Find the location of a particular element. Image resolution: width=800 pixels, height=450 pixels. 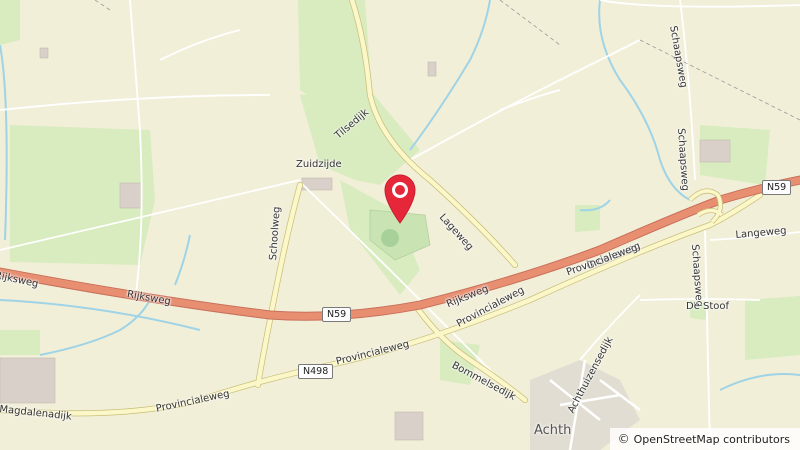

place-label-zuidzijde: Zuidzijde is located at coordinates (319, 164).